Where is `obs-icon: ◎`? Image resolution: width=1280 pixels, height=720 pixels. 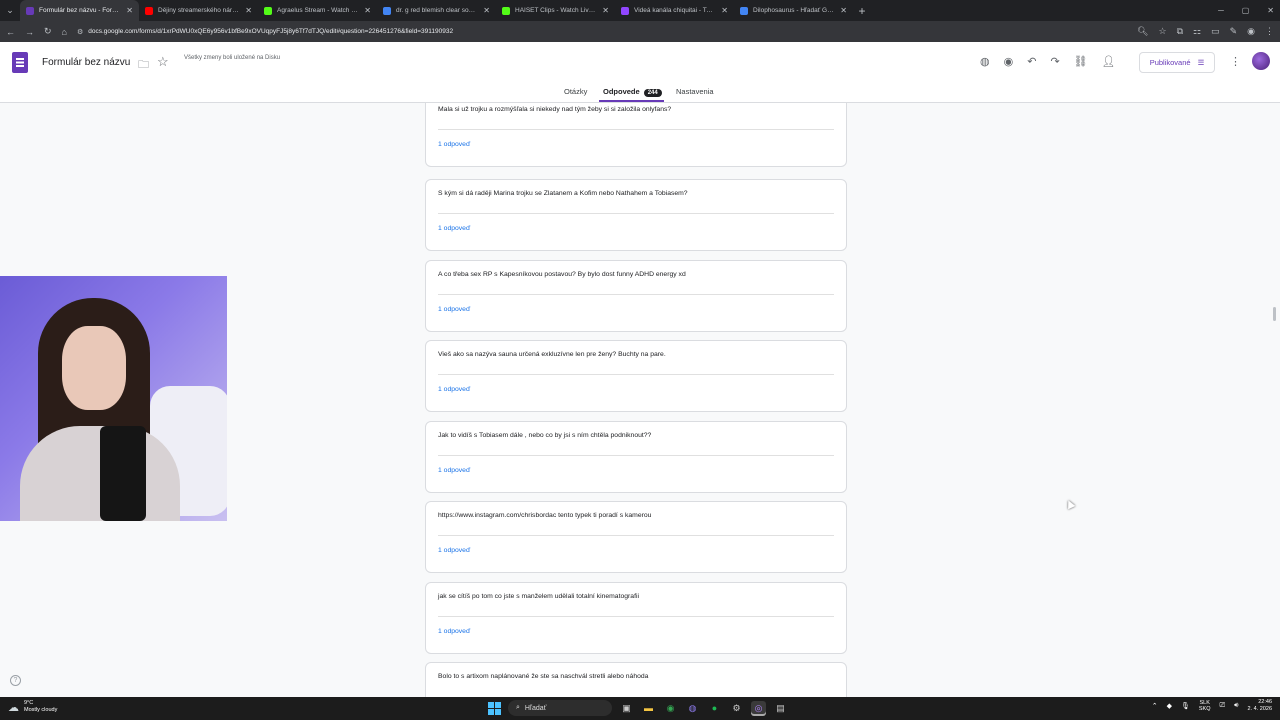 obs-icon: ◎ is located at coordinates (758, 708).